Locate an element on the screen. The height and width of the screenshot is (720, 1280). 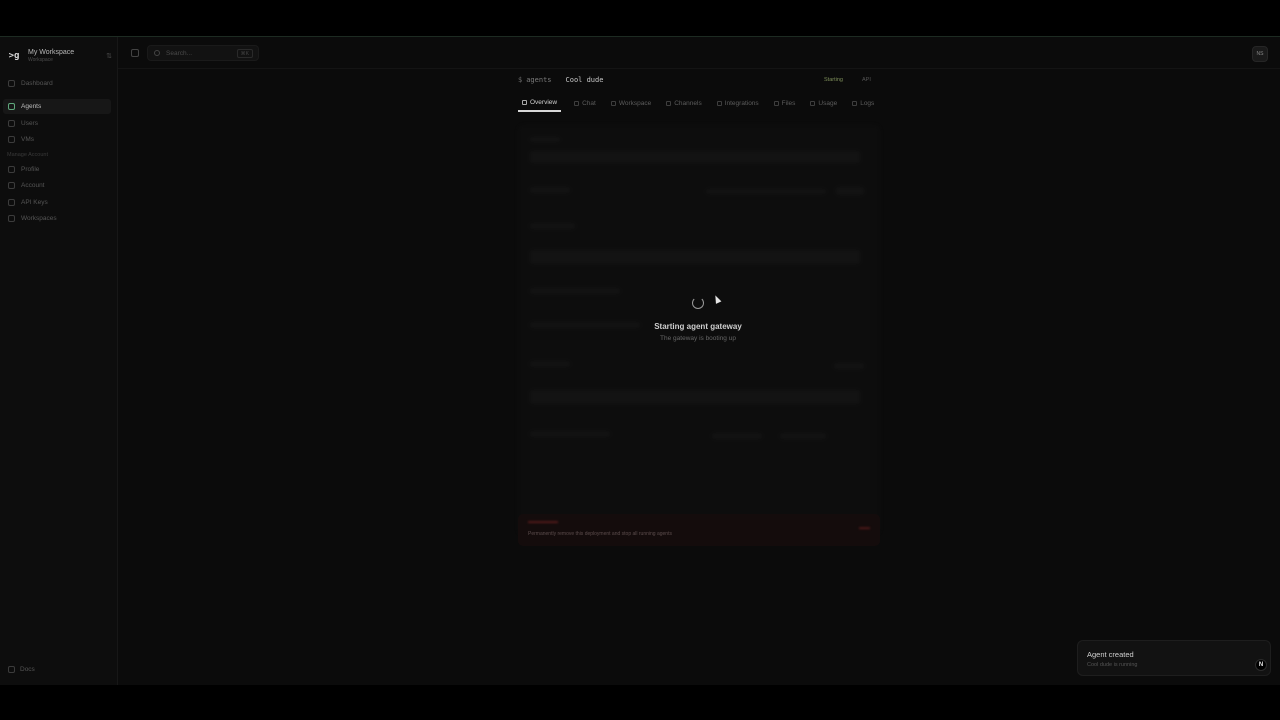
tab-label: Integrations is located at coordinates (741, 103).